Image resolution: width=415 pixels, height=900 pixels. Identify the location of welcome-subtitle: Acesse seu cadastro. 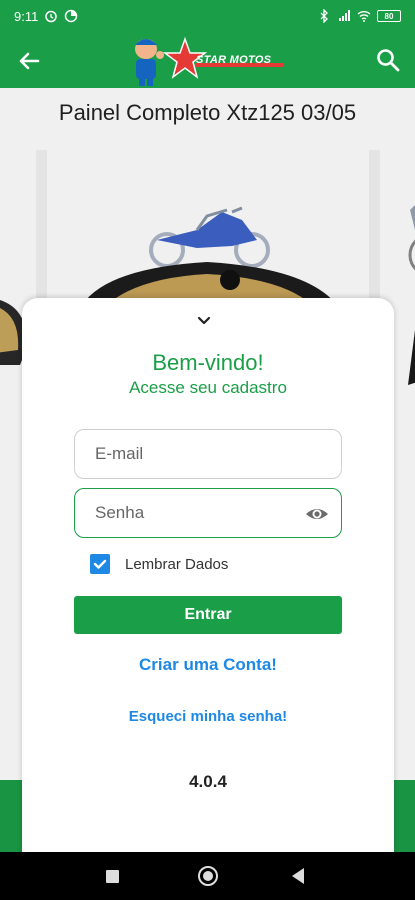
(208, 387).